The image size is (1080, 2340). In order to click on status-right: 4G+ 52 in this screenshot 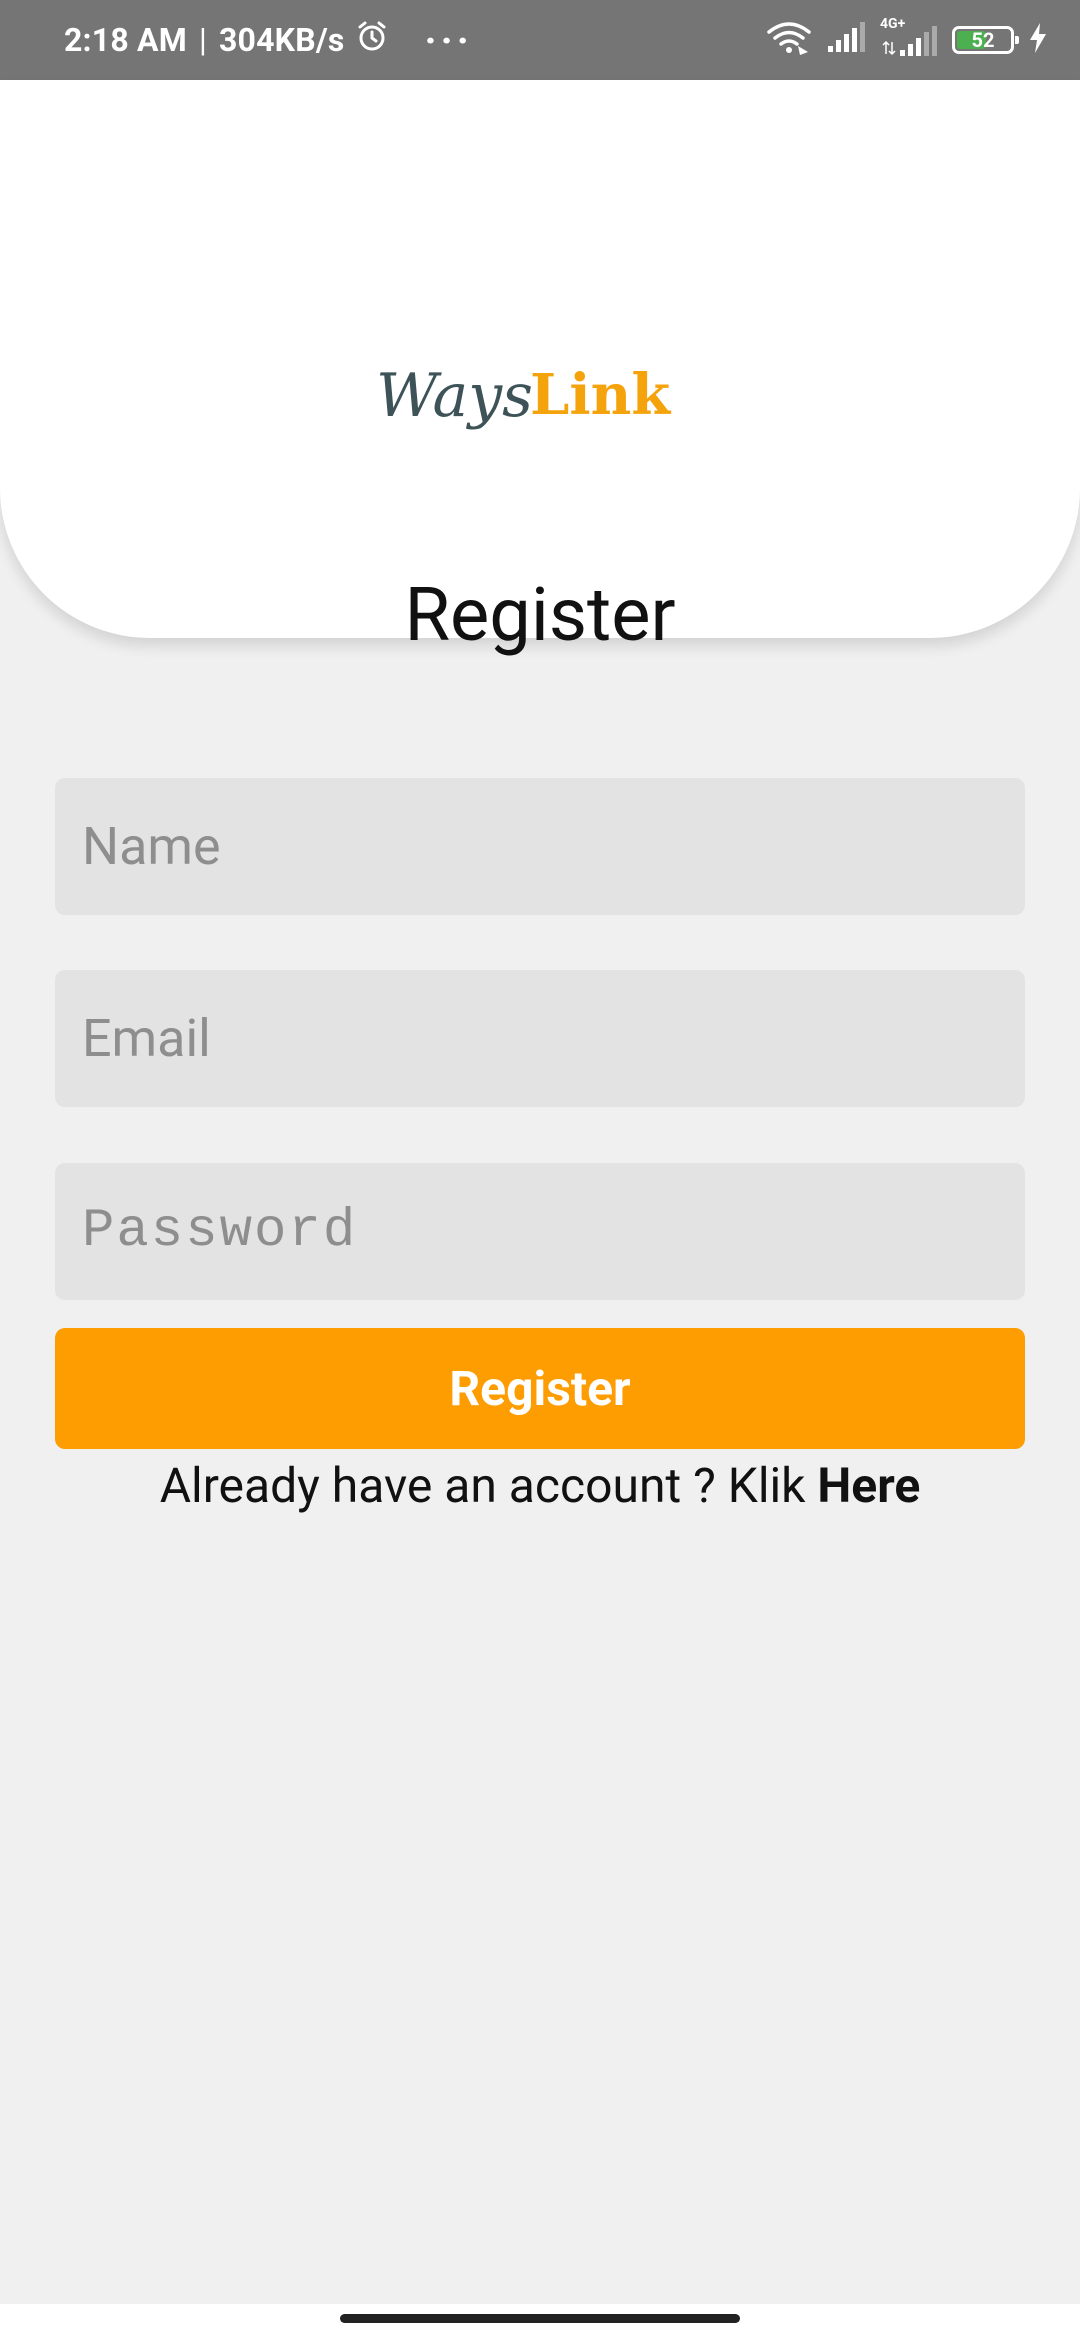, I will do `click(907, 40)`.